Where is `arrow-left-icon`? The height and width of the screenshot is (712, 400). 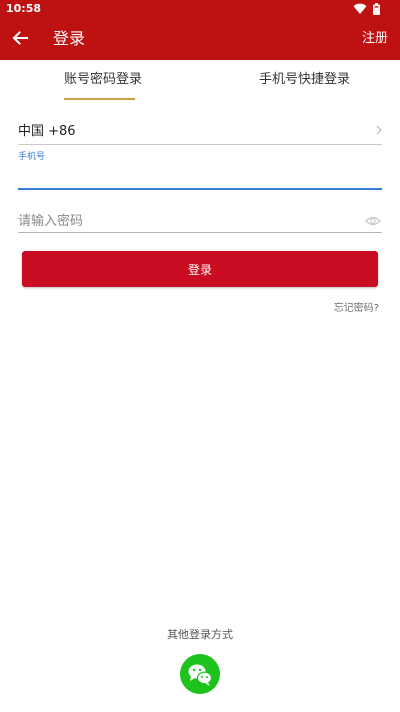
arrow-left-icon is located at coordinates (20, 38).